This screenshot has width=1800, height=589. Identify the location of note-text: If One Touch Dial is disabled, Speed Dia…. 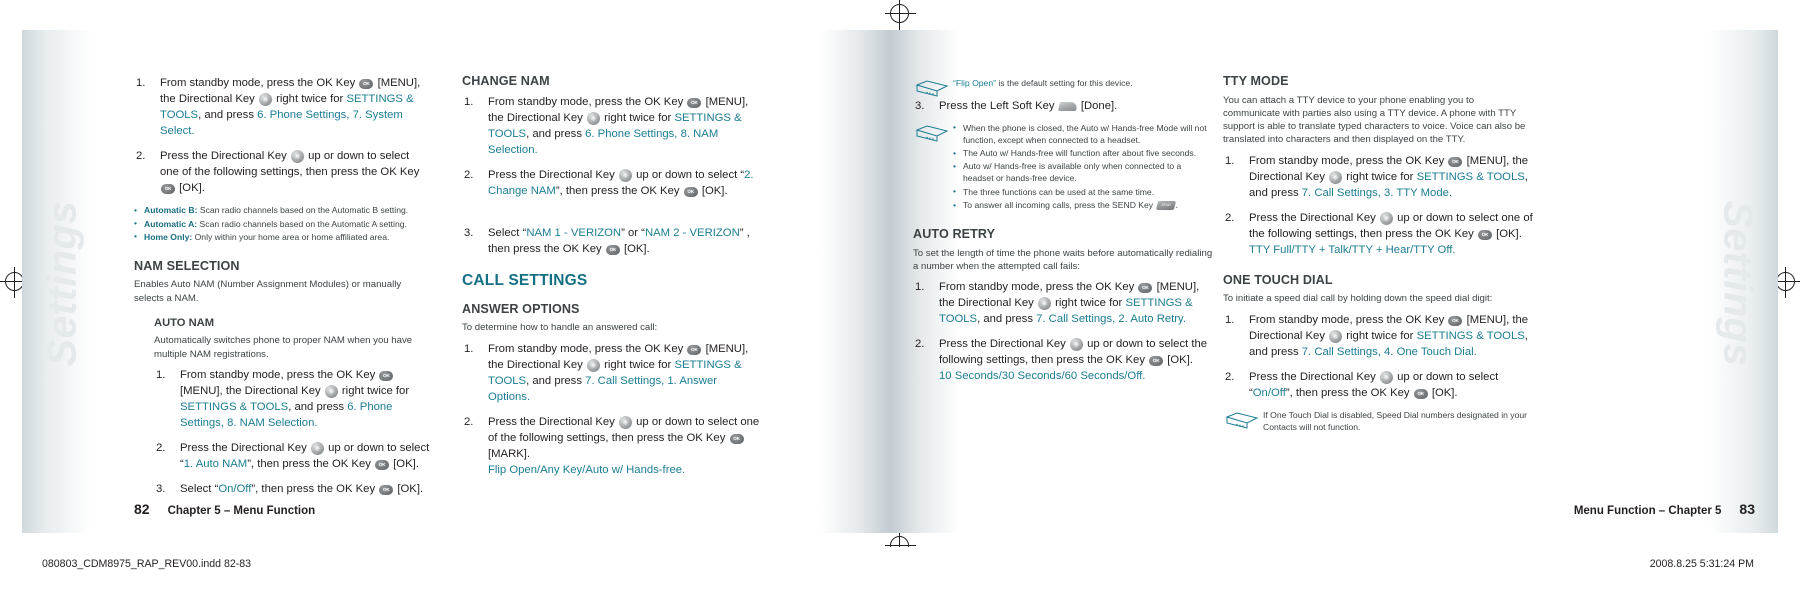
(1395, 420).